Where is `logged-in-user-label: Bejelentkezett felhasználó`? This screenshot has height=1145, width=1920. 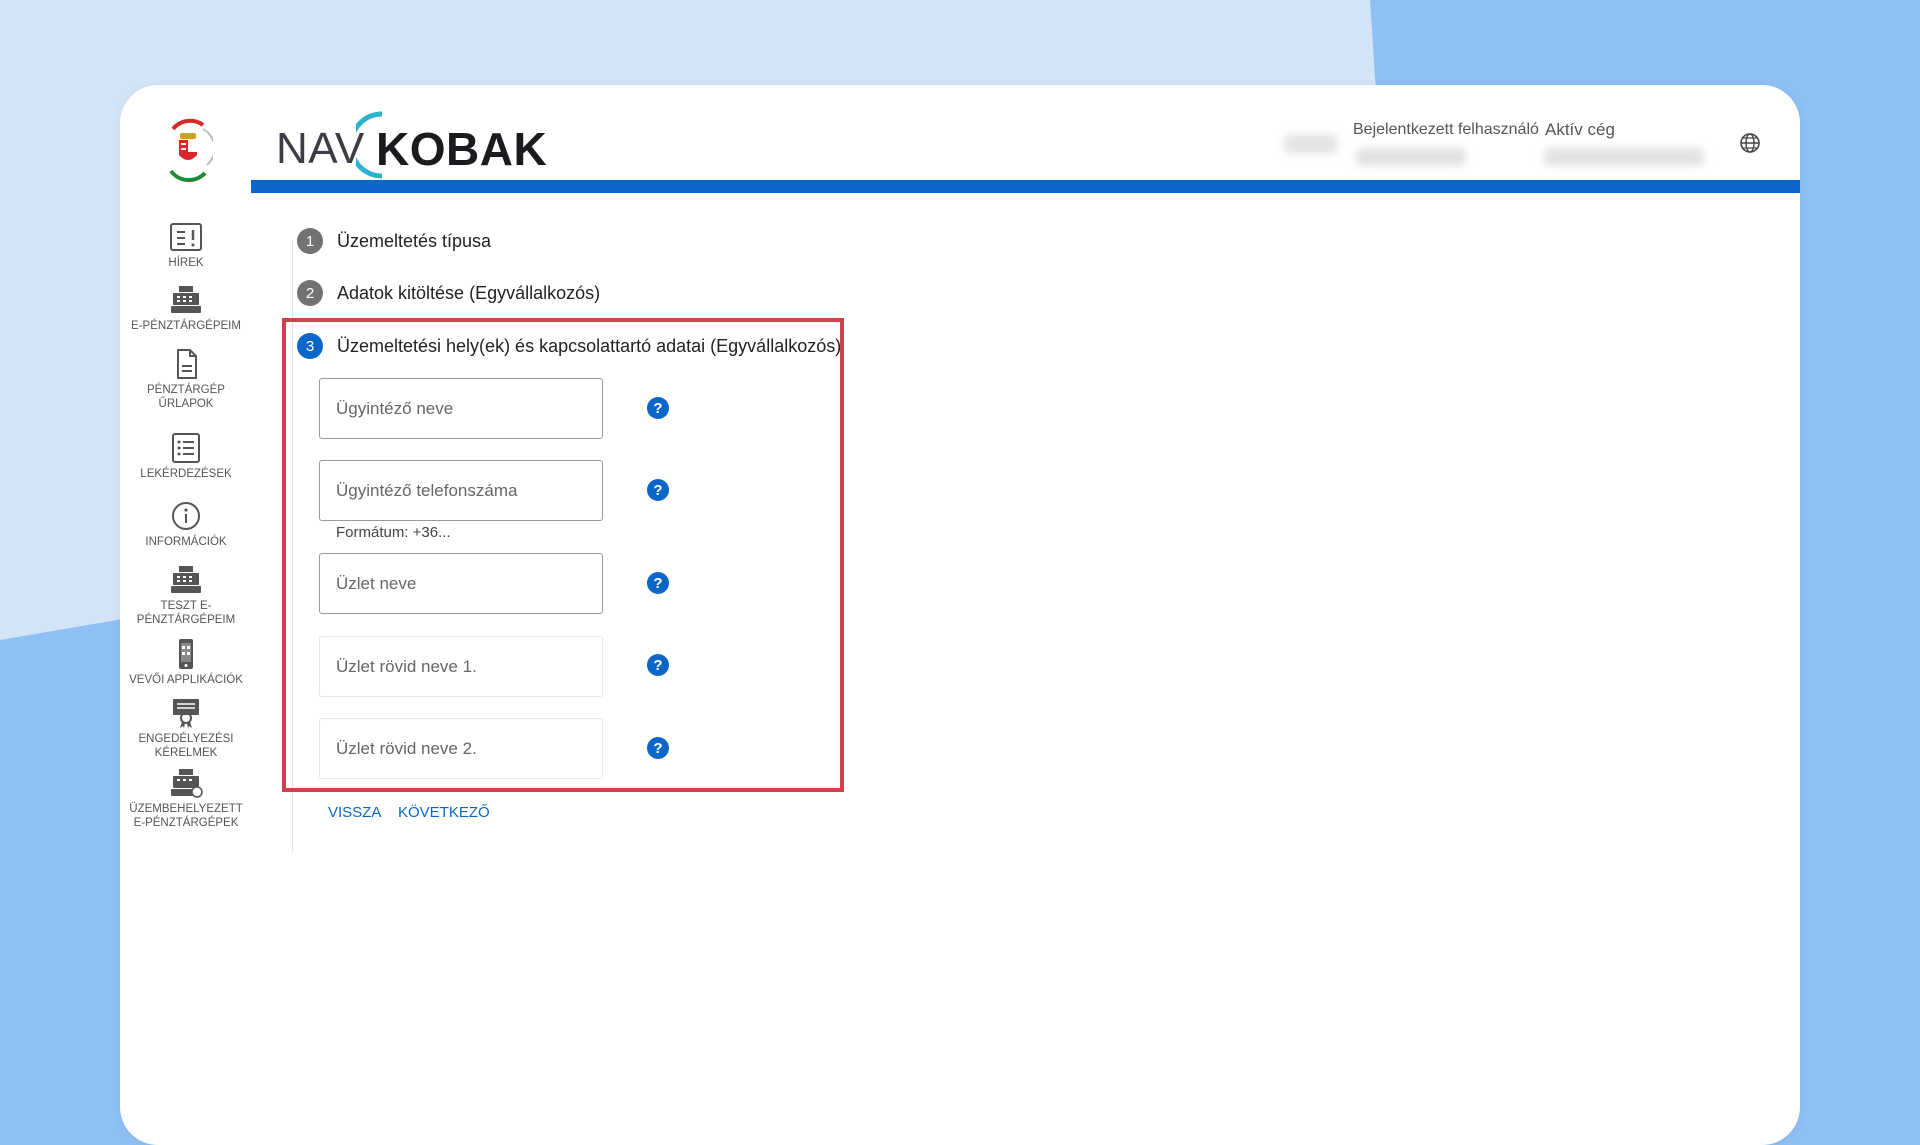
logged-in-user-label: Bejelentkezett felhasználó is located at coordinates (1446, 129).